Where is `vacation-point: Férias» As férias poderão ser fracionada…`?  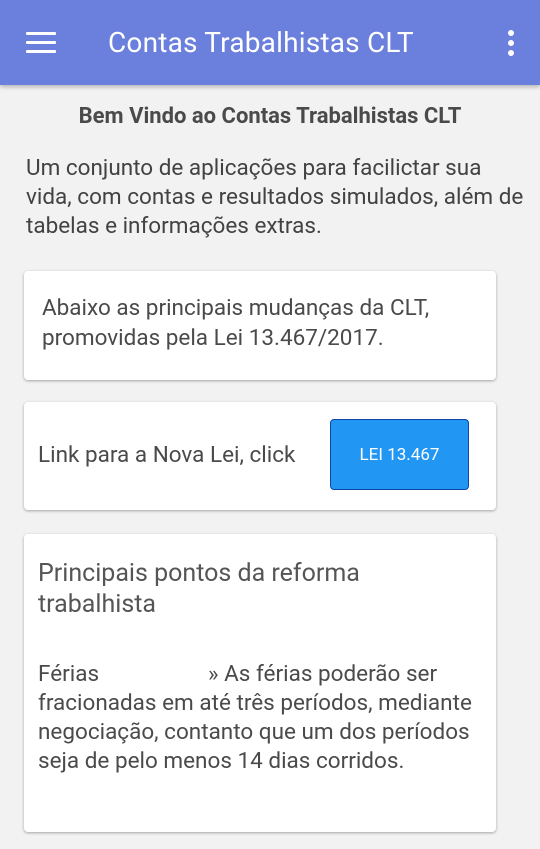
vacation-point: Férias» As férias poderão ser fracionada… is located at coordinates (260, 718).